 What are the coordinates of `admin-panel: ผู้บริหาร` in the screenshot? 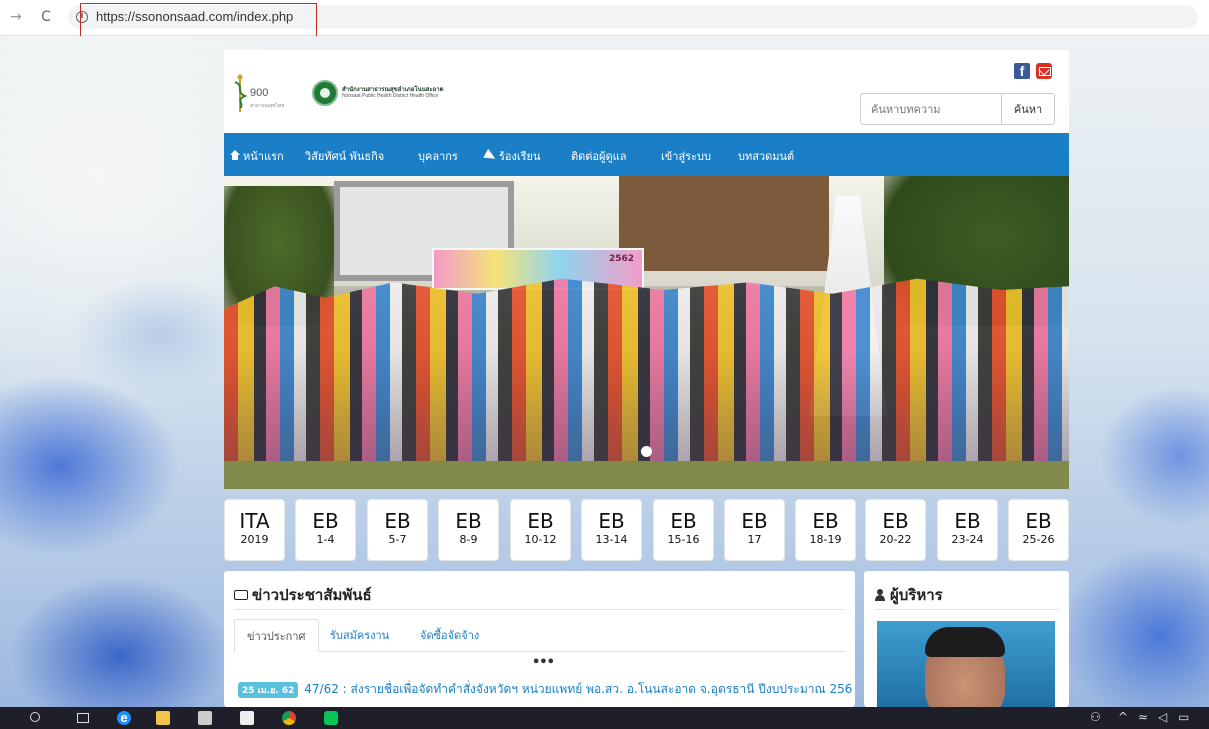 It's located at (966, 639).